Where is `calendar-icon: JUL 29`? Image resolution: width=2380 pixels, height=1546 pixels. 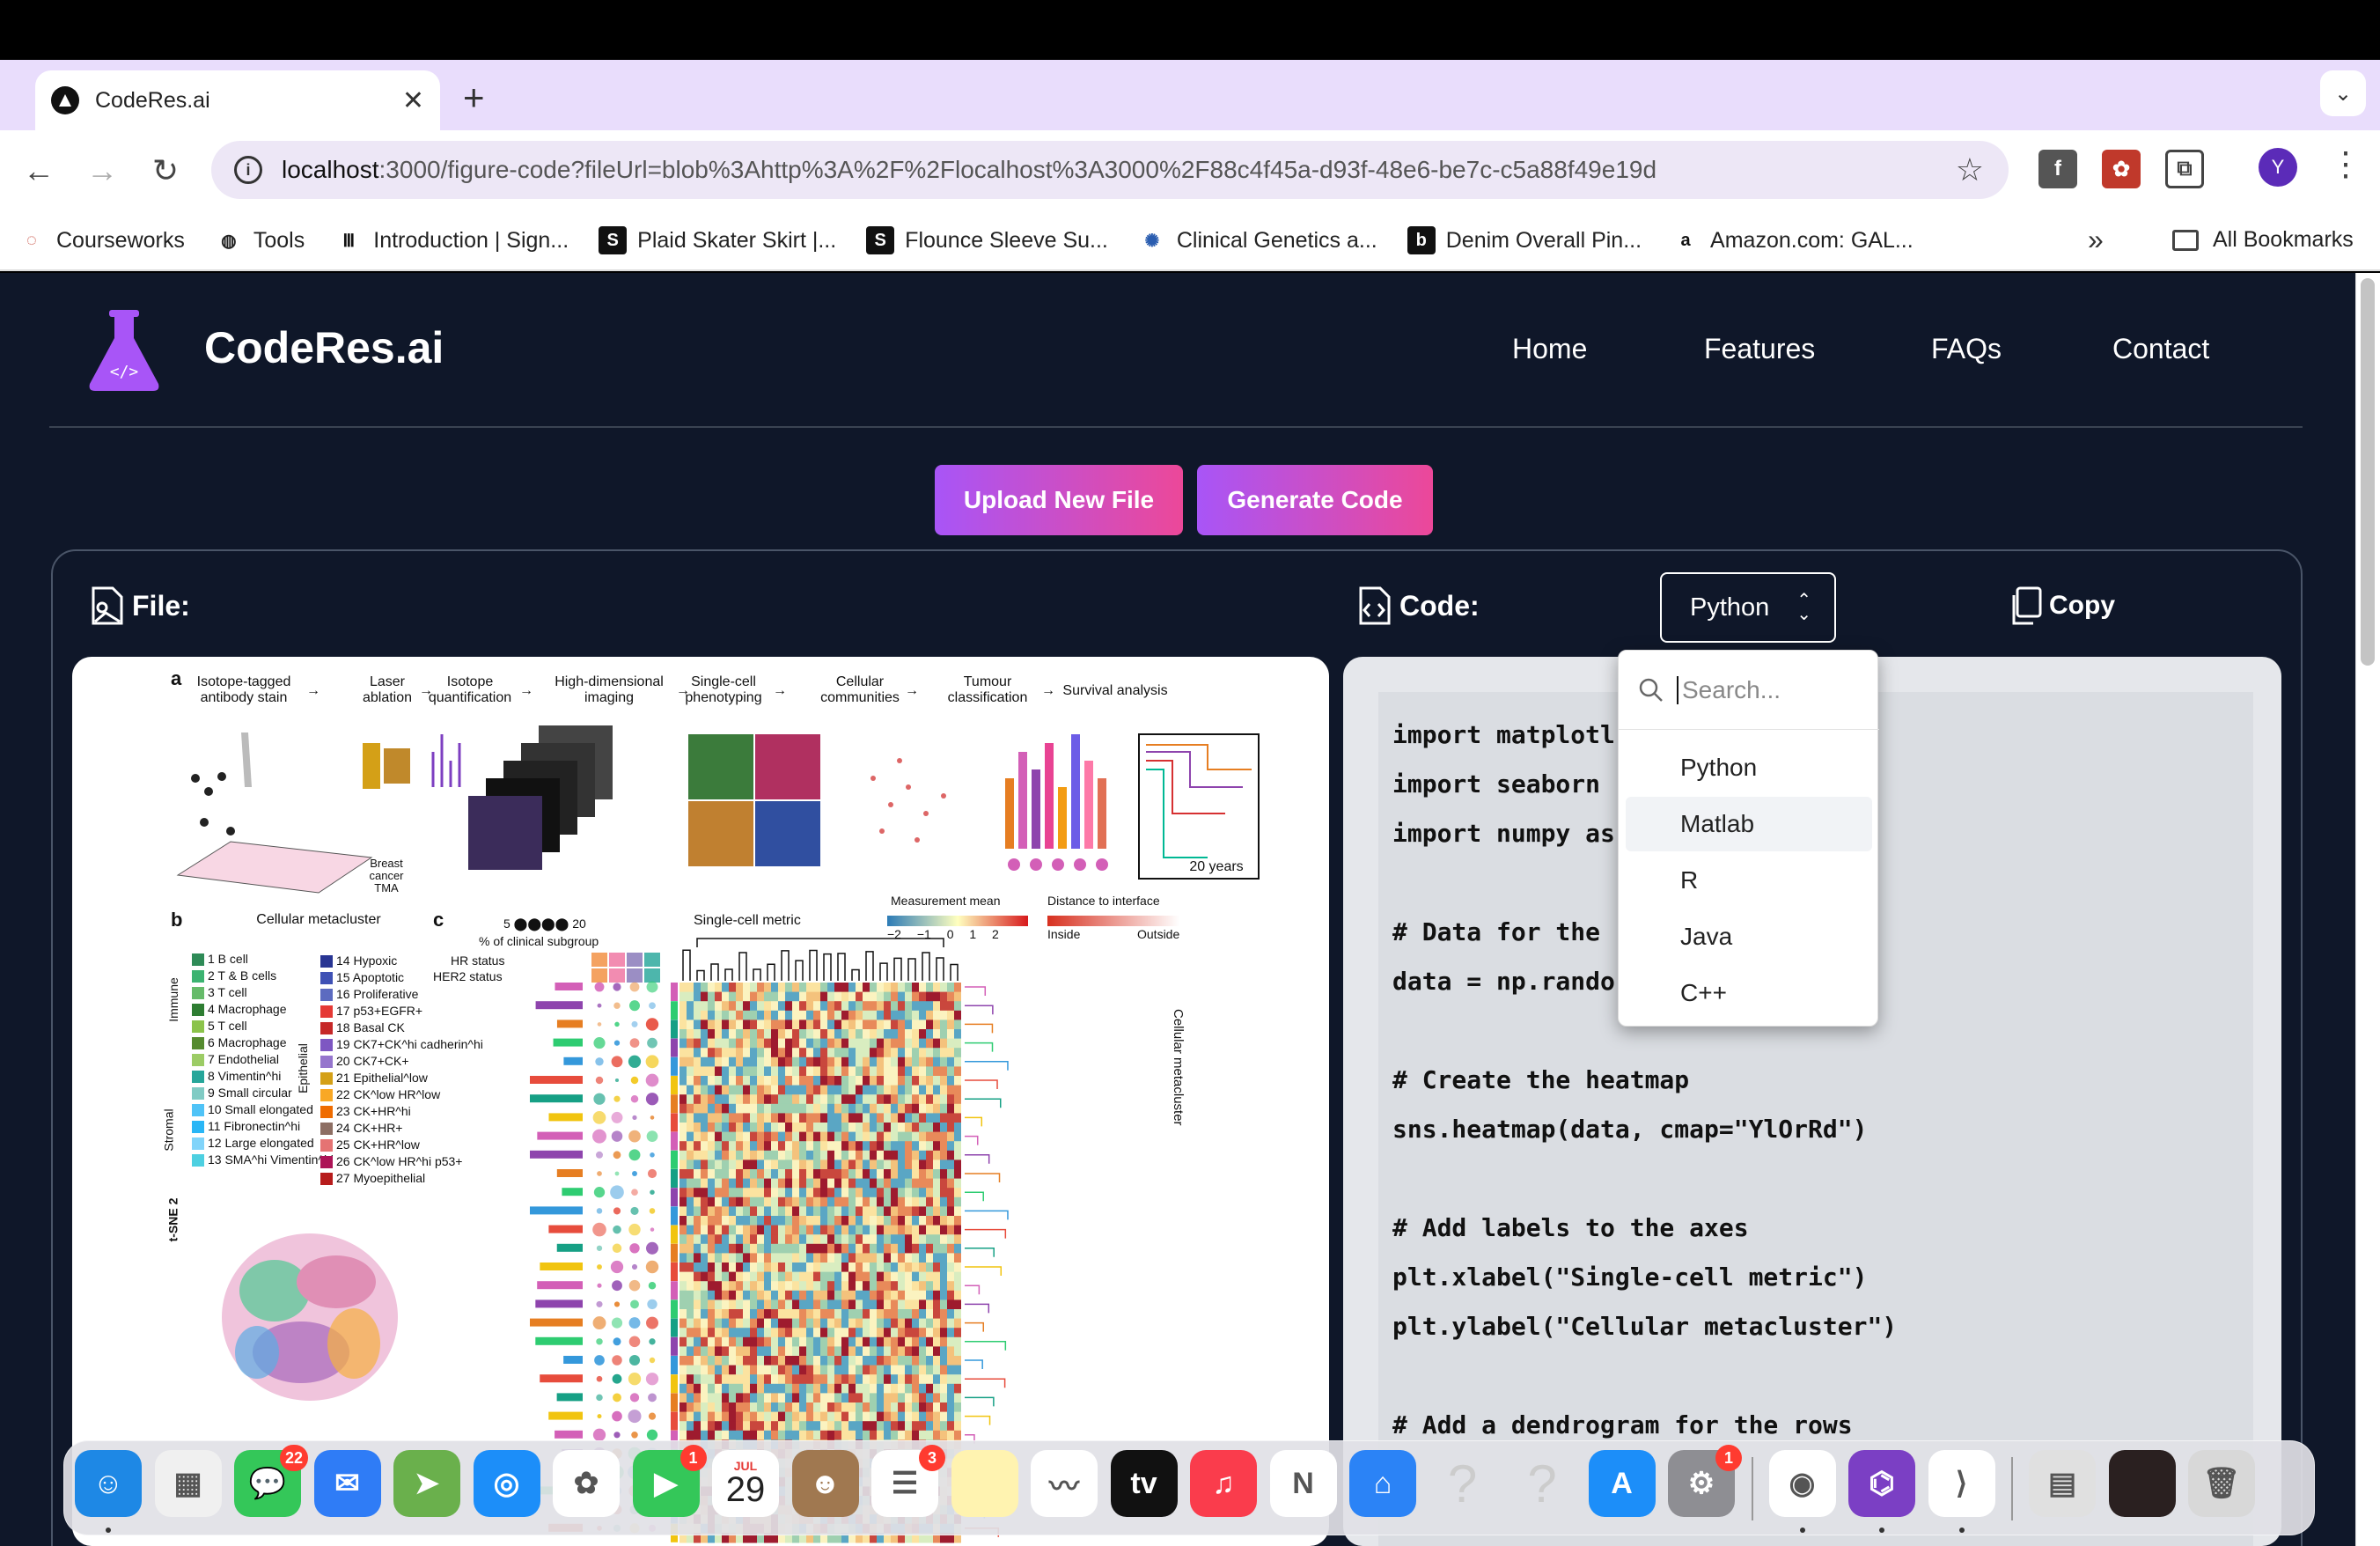 calendar-icon: JUL 29 is located at coordinates (745, 1483).